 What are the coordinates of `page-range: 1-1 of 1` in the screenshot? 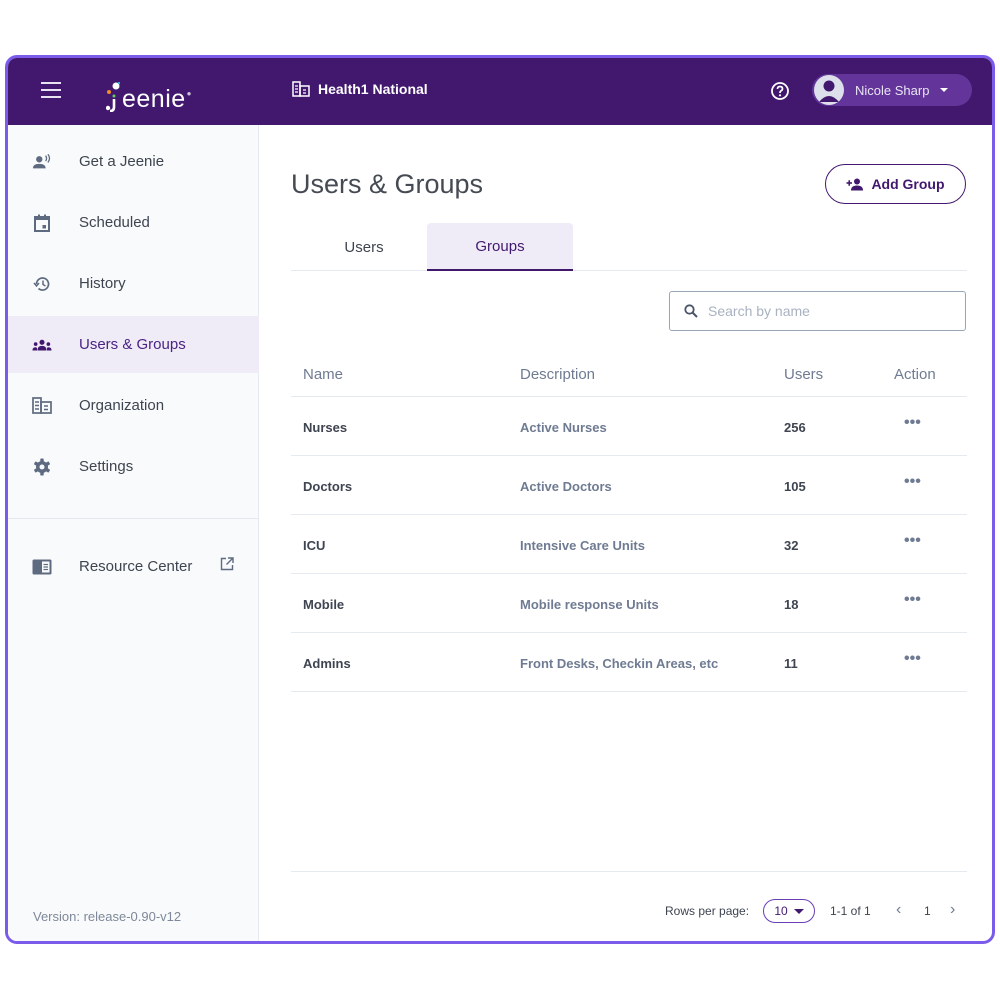 It's located at (850, 911).